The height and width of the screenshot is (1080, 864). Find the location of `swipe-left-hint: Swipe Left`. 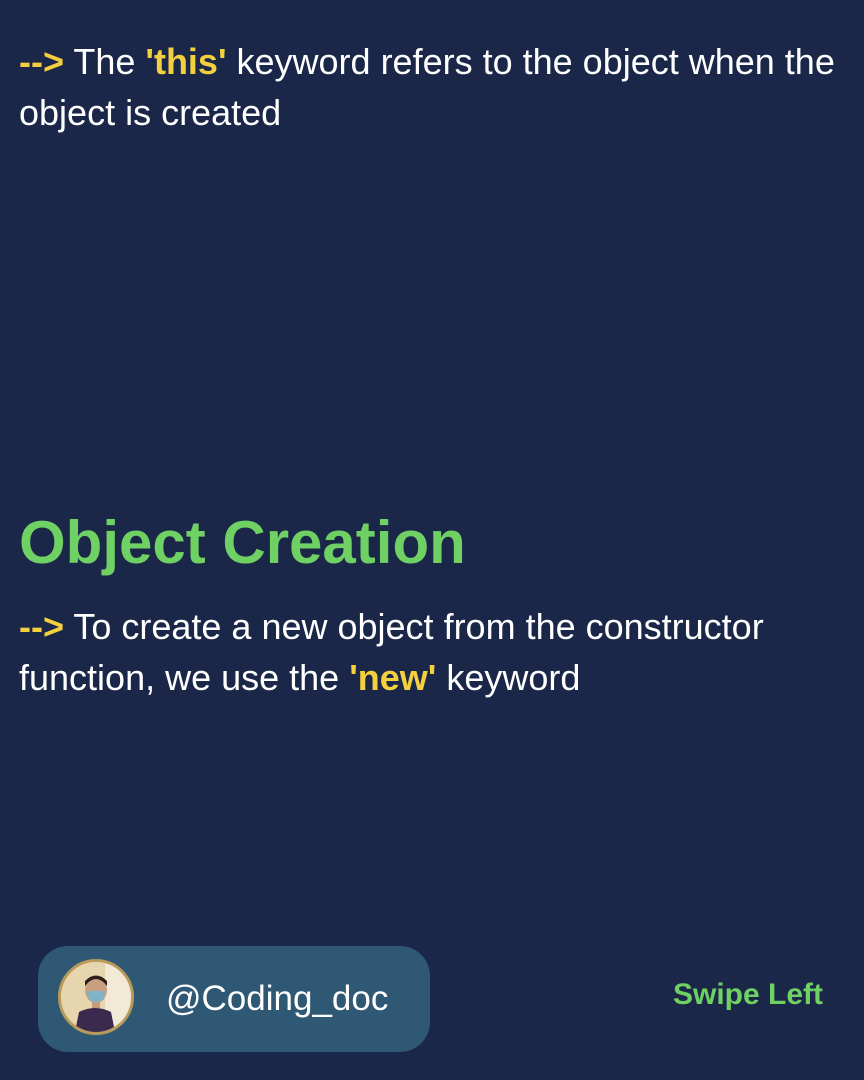

swipe-left-hint: Swipe Left is located at coordinates (748, 995).